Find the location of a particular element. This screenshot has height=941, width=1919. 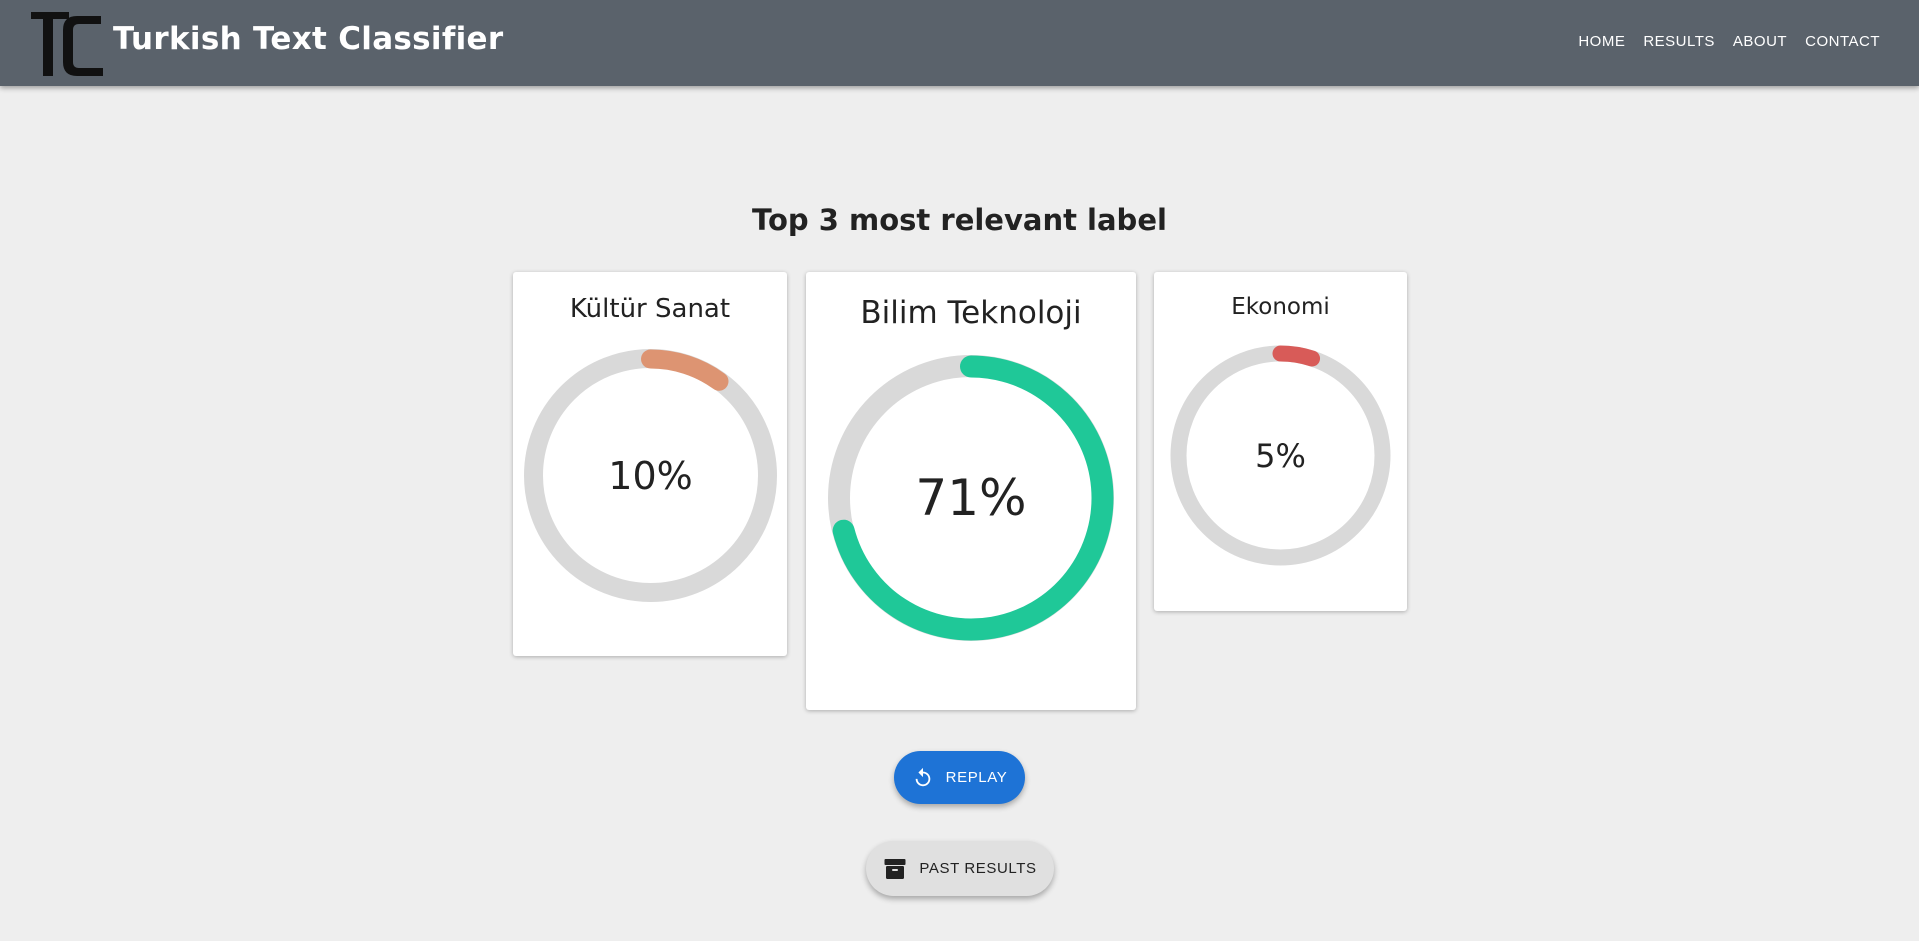

archive-box-icon is located at coordinates (895, 868).